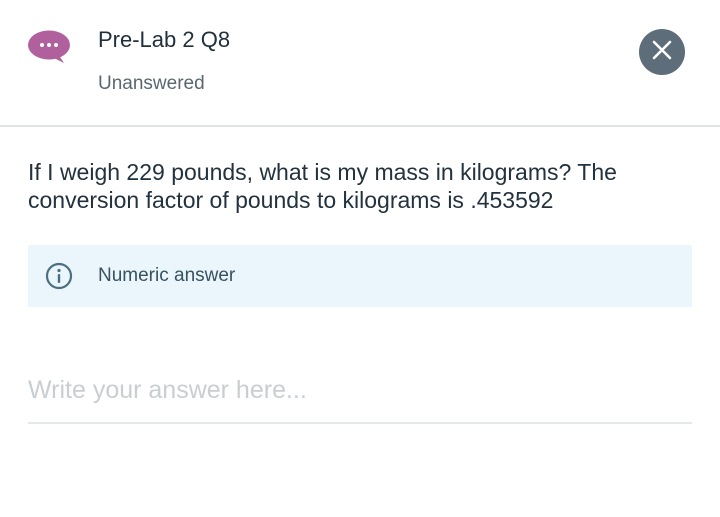 This screenshot has width=720, height=517. I want to click on answer-type-hint: Numeric answer, so click(360, 276).